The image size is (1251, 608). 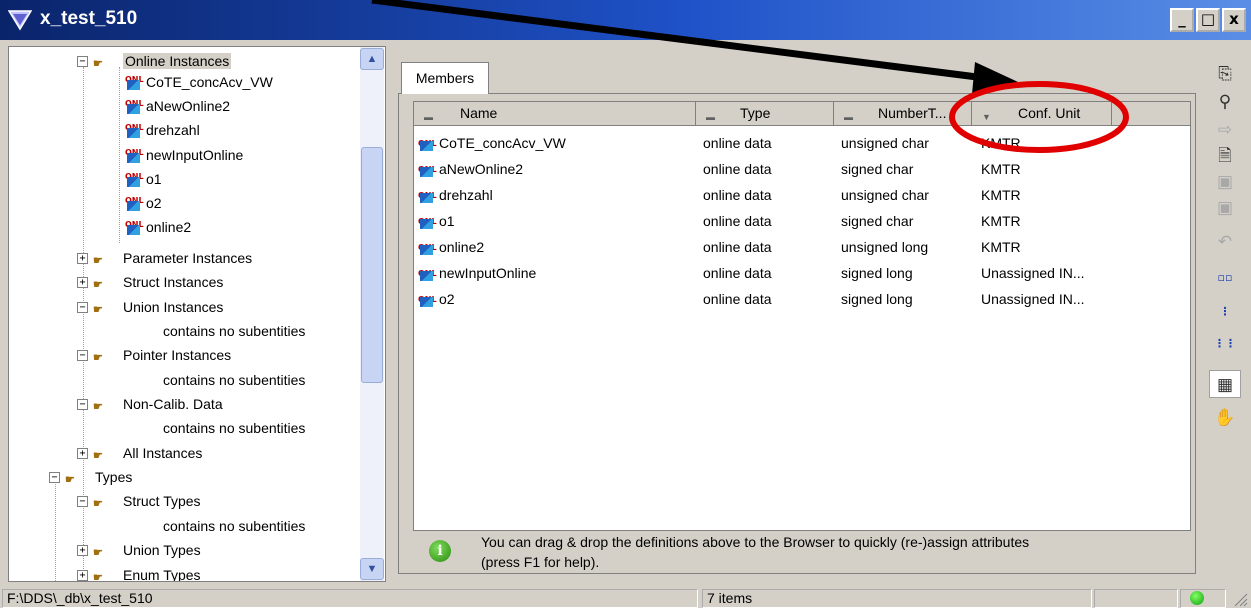 What do you see at coordinates (195, 155) in the screenshot?
I see `tree-node-label: newInputOnline` at bounding box center [195, 155].